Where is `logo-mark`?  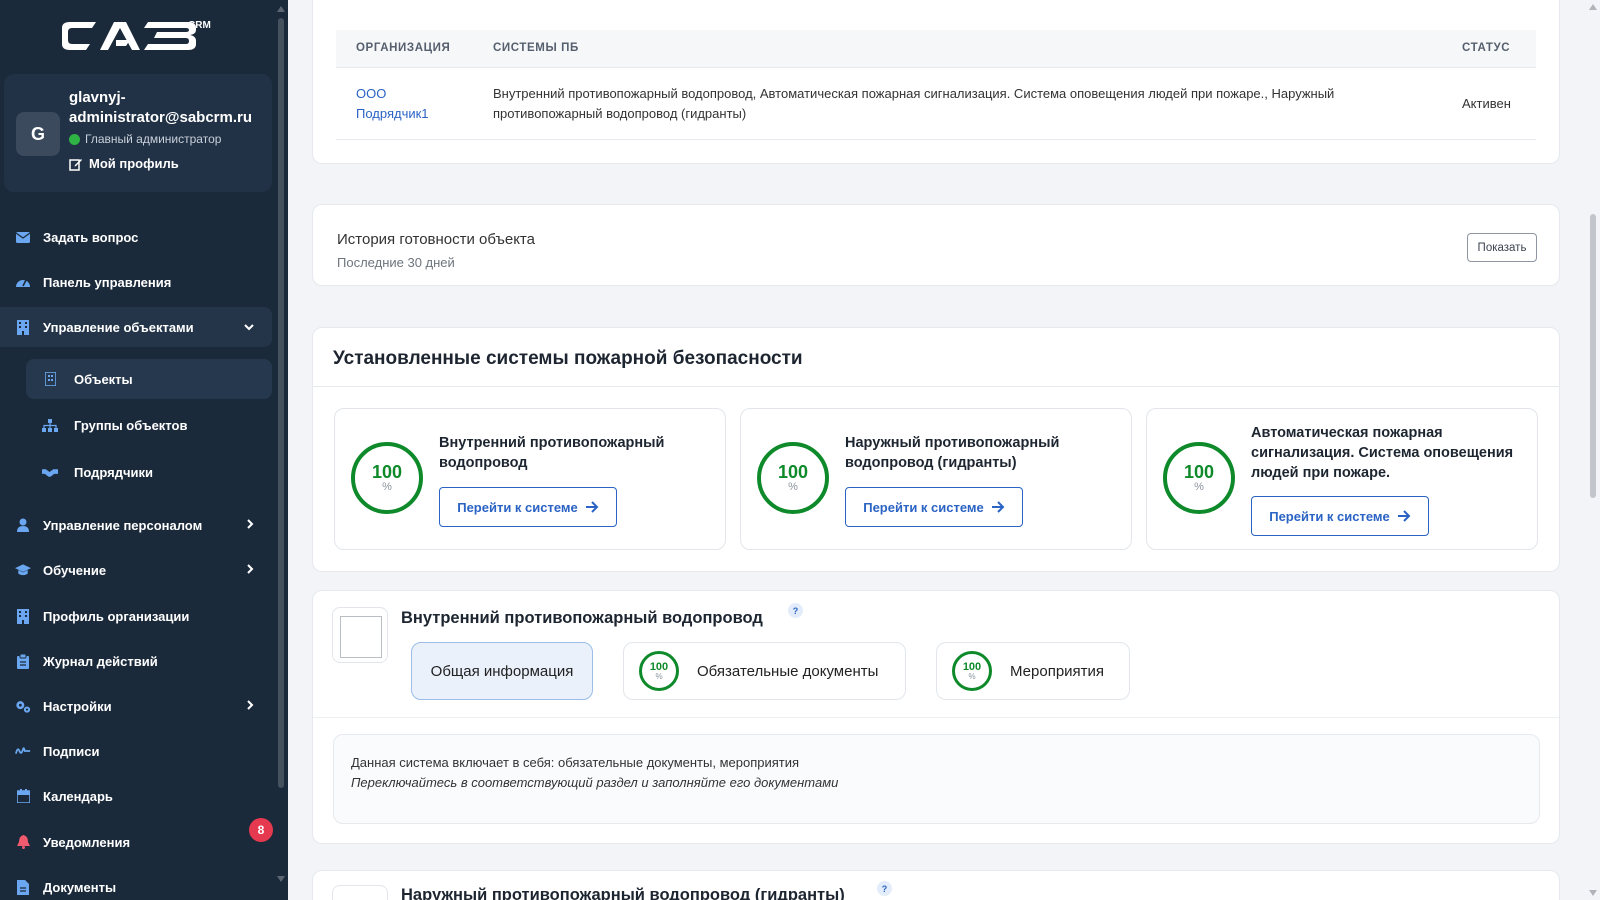 logo-mark is located at coordinates (129, 36).